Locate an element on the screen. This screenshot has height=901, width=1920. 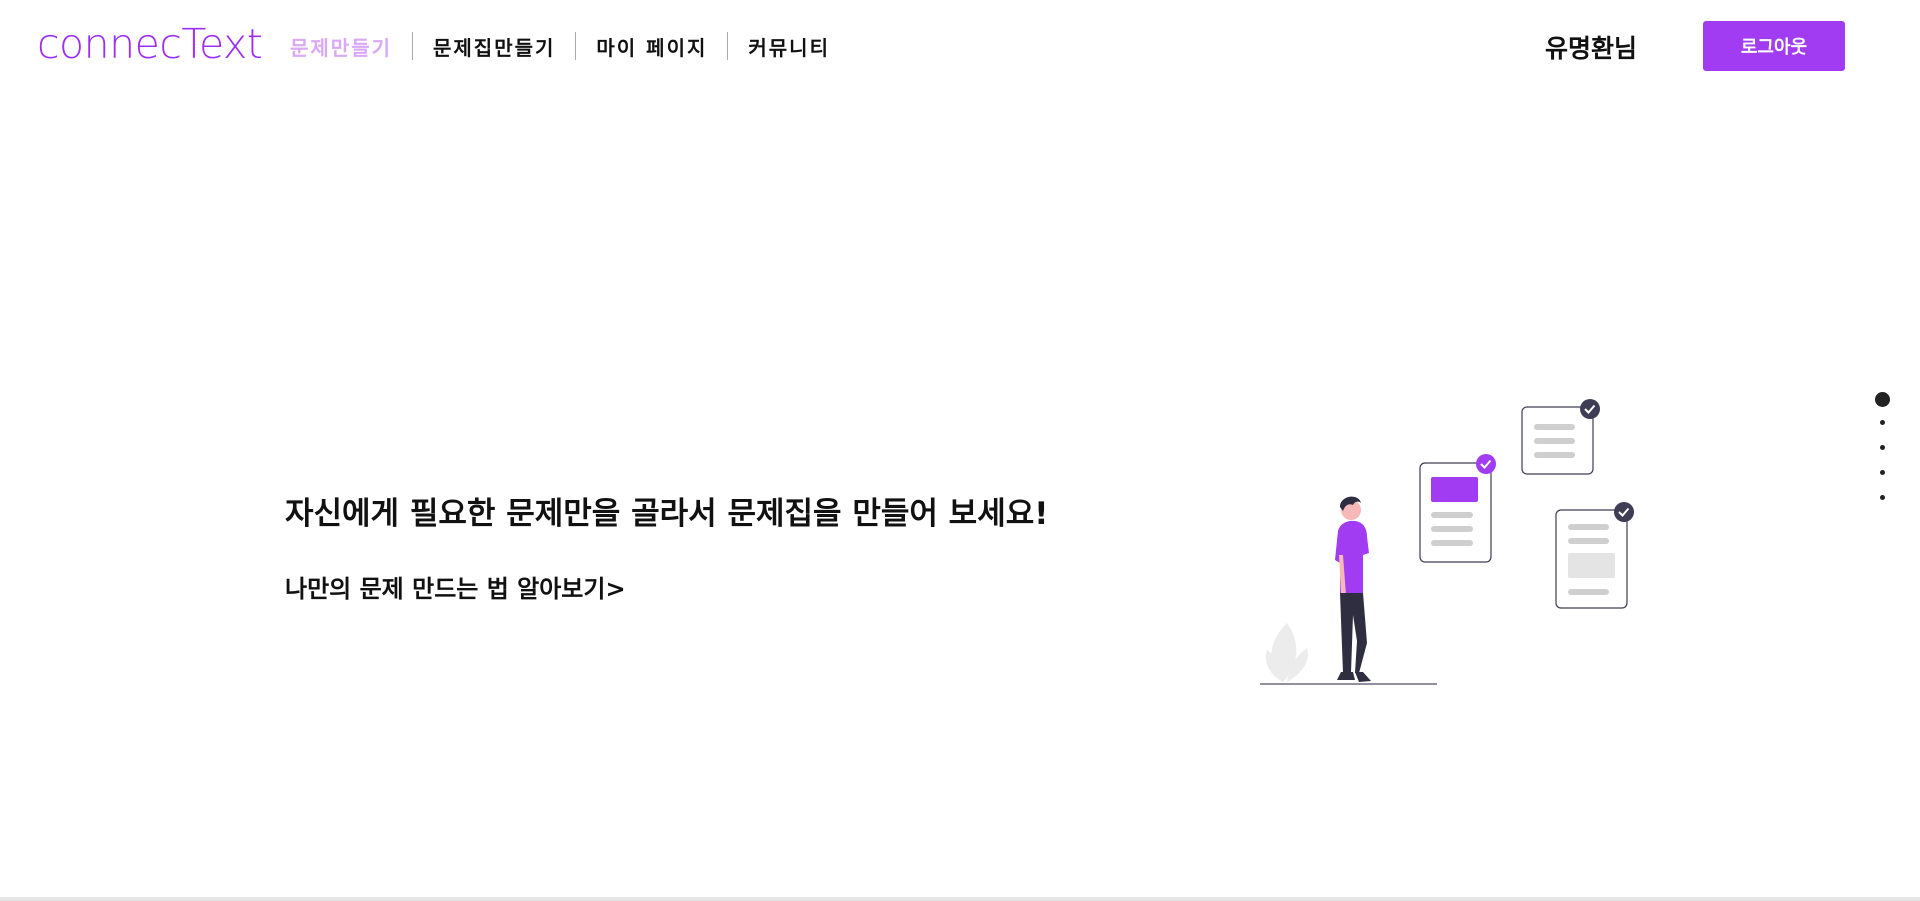
hero-illustration is located at coordinates (1447, 542).